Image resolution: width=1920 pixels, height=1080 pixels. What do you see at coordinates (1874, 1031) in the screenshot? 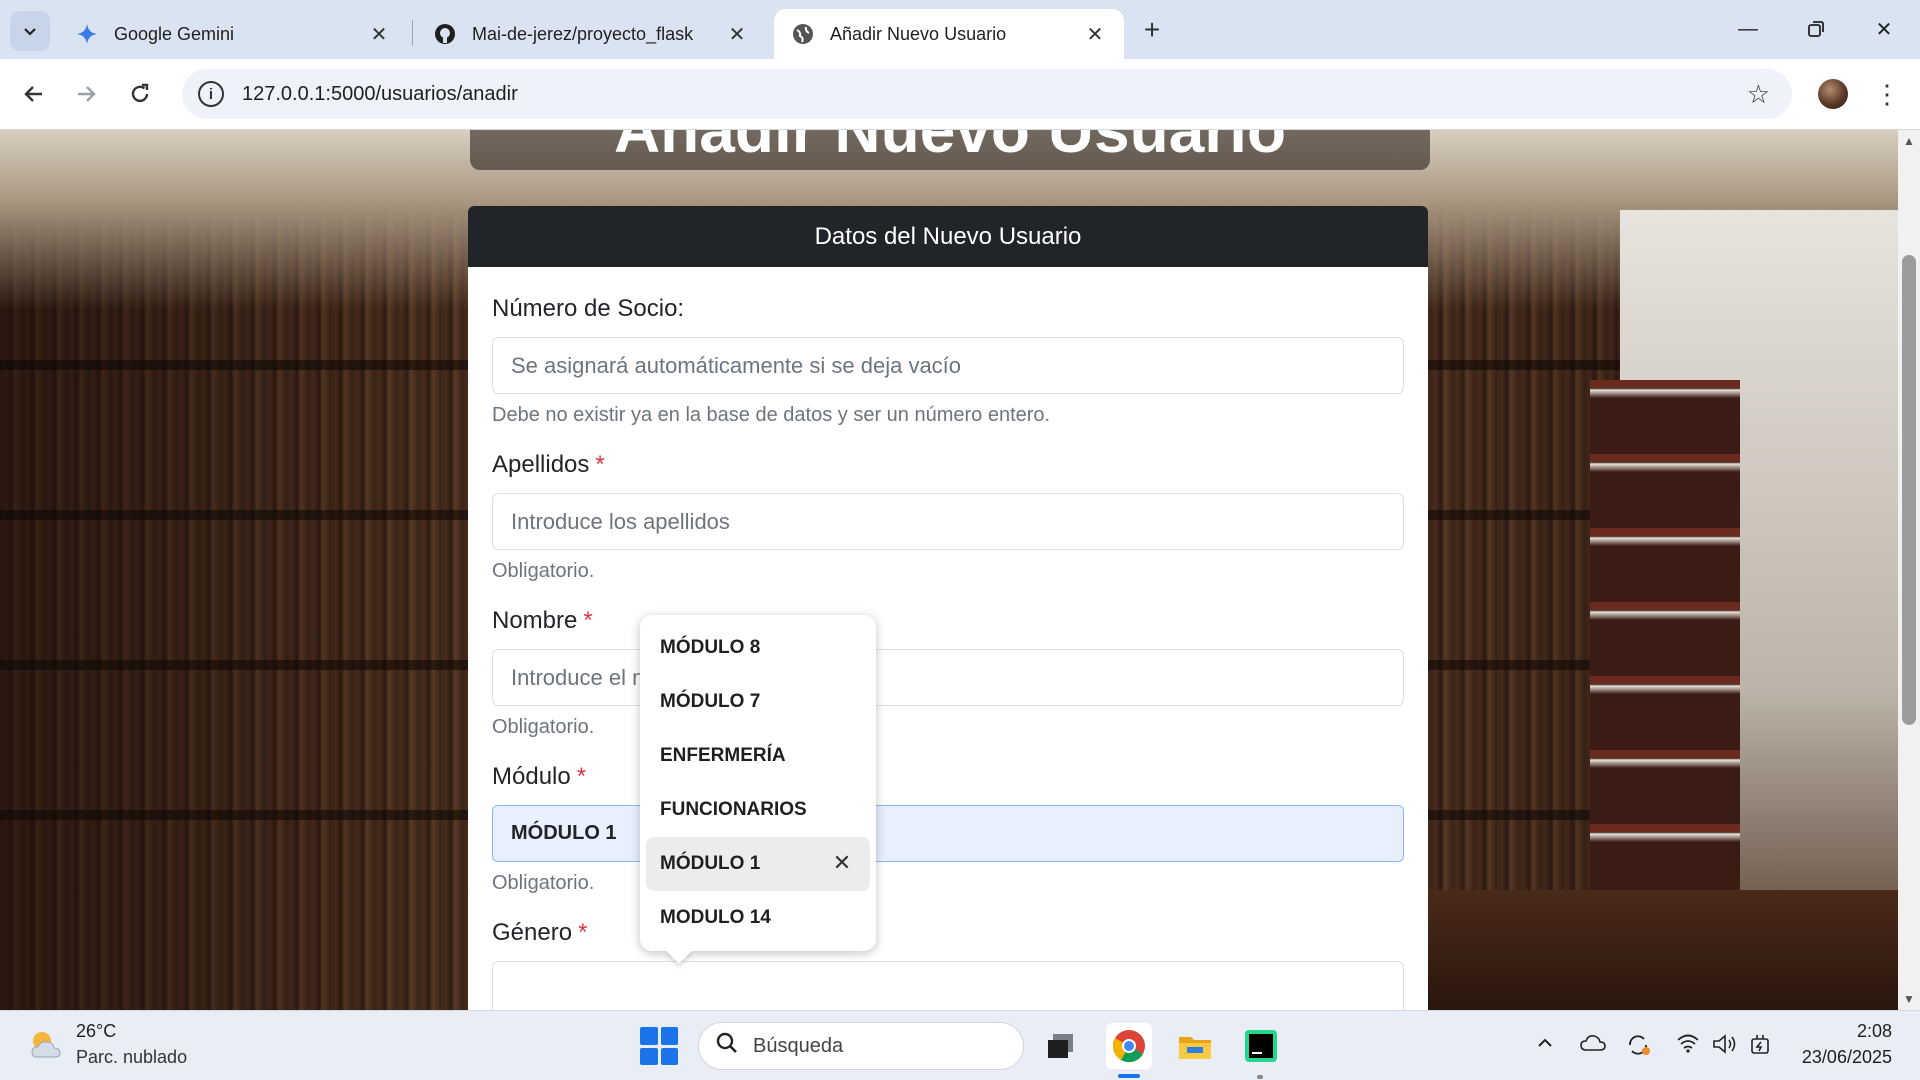
I see `clock-time: 2:08` at bounding box center [1874, 1031].